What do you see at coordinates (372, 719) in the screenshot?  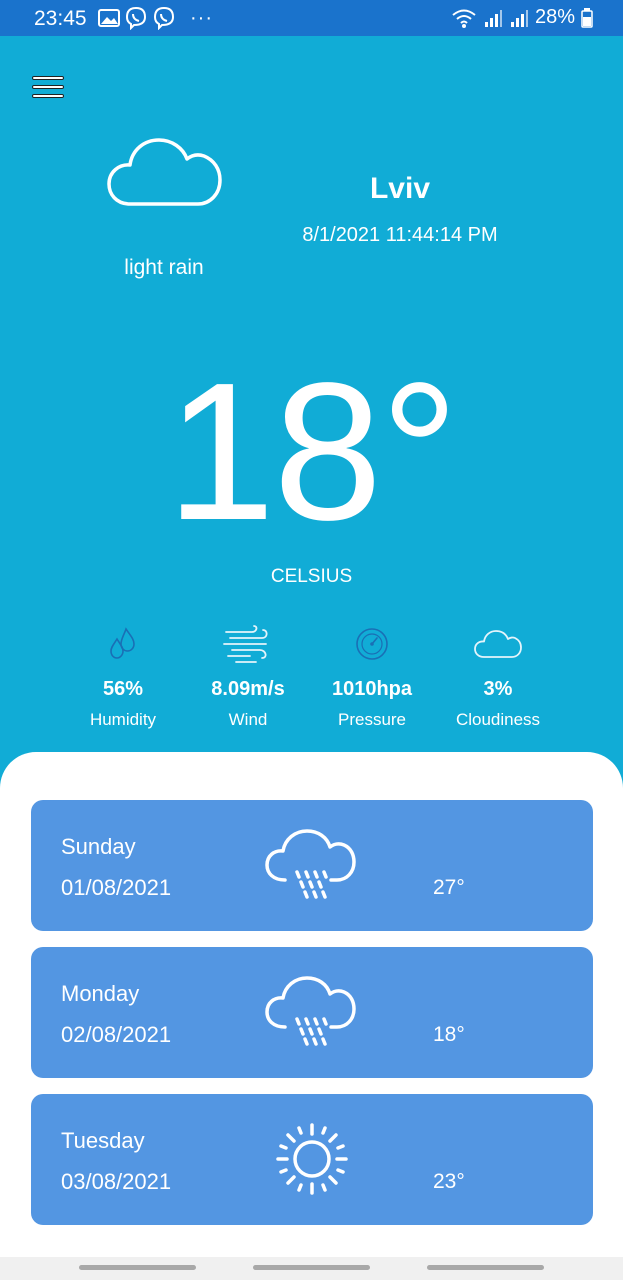 I see `pressure-label: Pressure` at bounding box center [372, 719].